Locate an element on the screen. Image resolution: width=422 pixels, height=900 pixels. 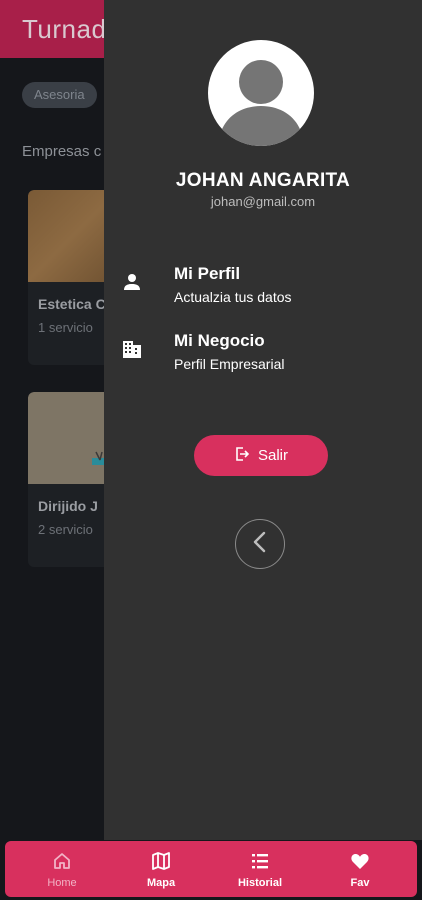
menu-item-profile: Mi Perfil Actualzia tus datos is located at coordinates (263, 289).